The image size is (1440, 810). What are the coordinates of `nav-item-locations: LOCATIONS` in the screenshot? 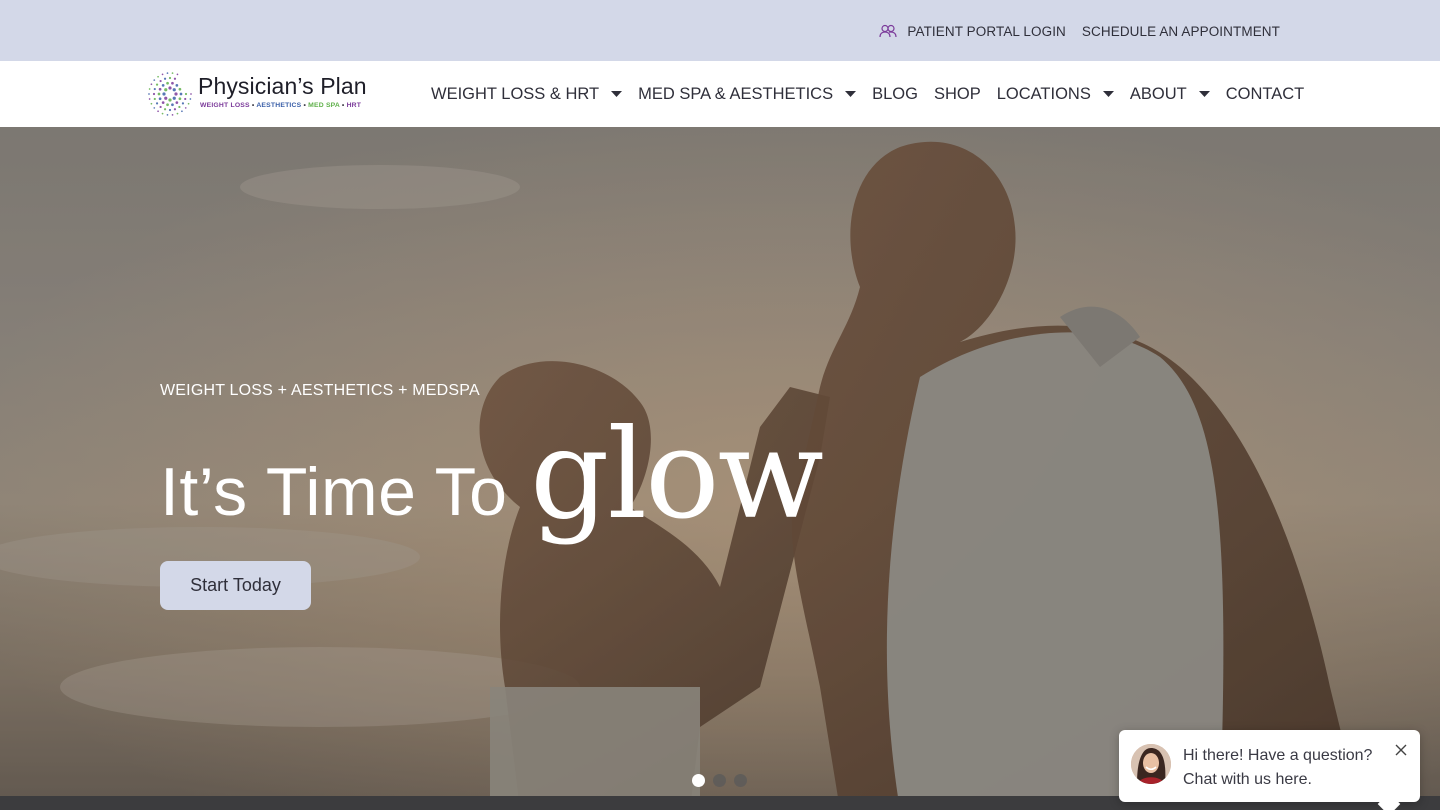 It's located at (1063, 94).